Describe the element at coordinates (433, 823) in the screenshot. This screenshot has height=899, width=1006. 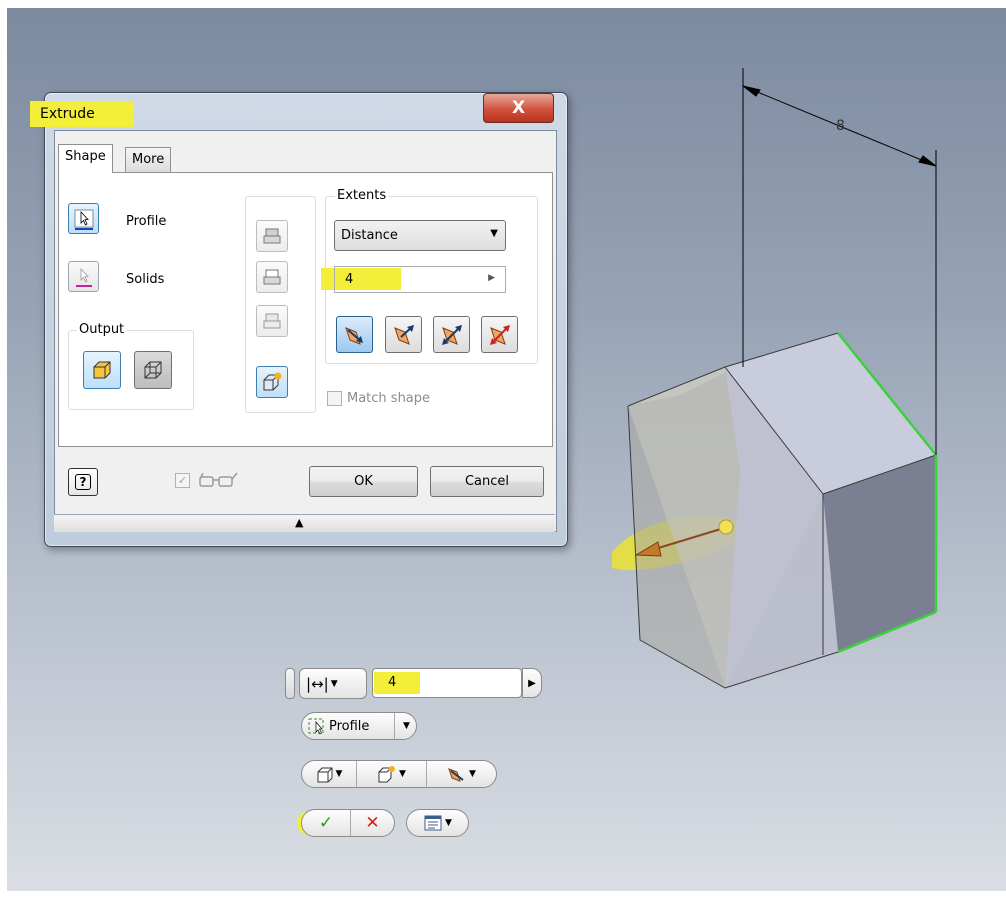
I see `list-menu-icon` at that location.